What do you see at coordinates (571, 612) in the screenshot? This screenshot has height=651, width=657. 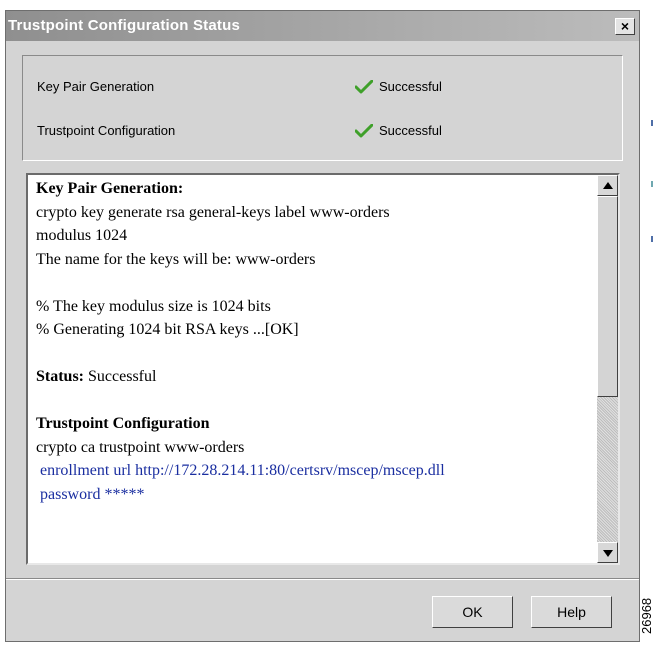 I see `help-button: Help` at bounding box center [571, 612].